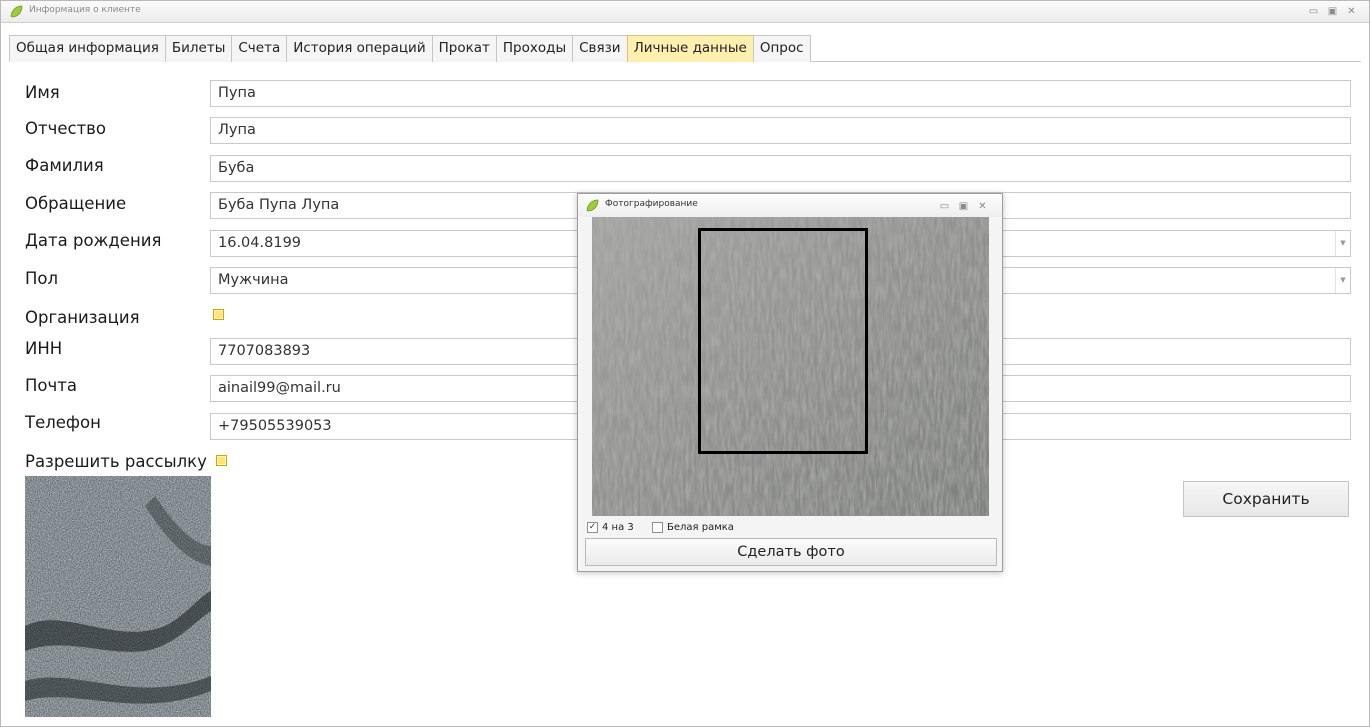  Describe the element at coordinates (700, 527) in the screenshot. I see `option-white-frame-label: Белая рамка` at that location.